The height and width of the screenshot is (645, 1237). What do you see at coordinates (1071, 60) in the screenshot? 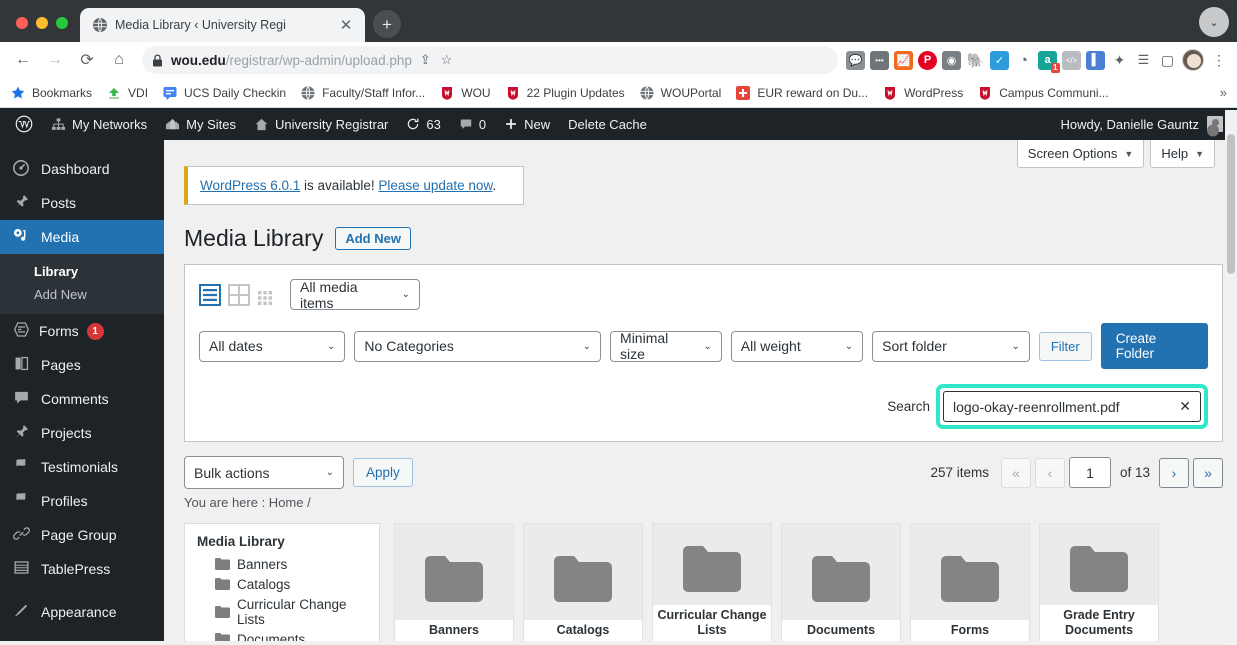
I see `code-icon: </>` at bounding box center [1071, 60].